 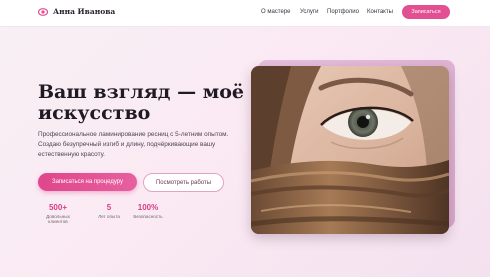 I want to click on stat-value: 500+, so click(x=58, y=207).